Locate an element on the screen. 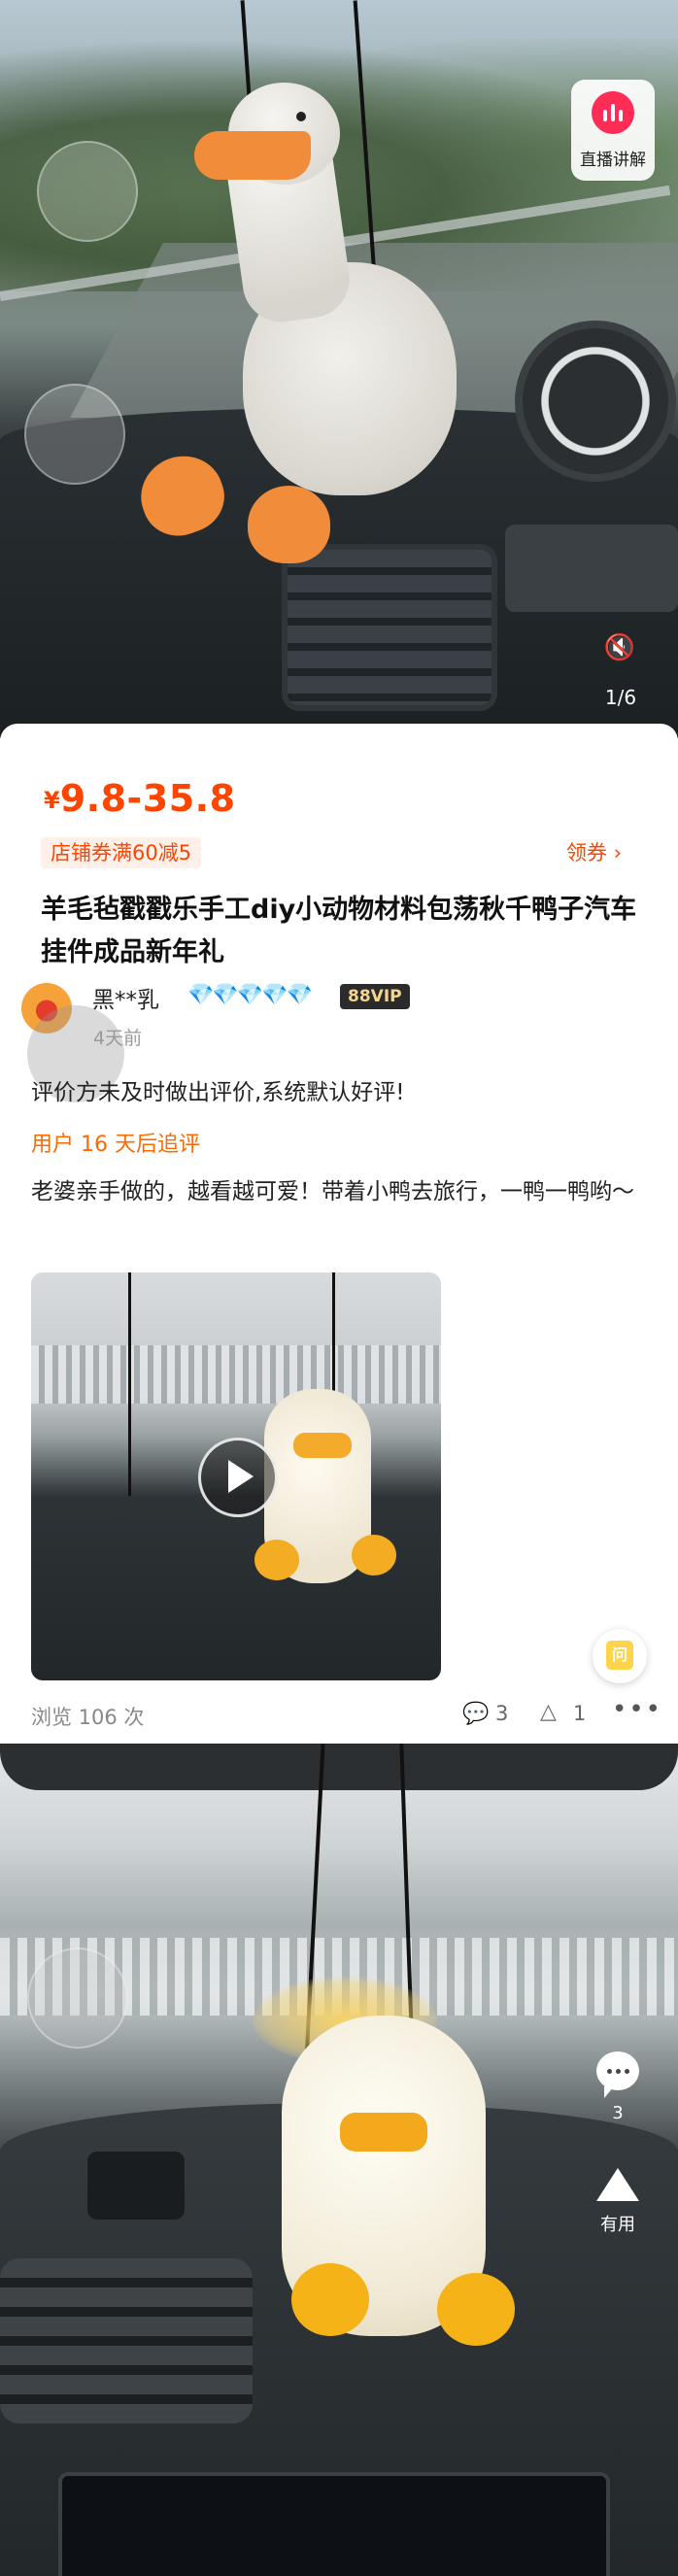 Image resolution: width=678 pixels, height=2576 pixels. duck-beak is located at coordinates (252, 155).